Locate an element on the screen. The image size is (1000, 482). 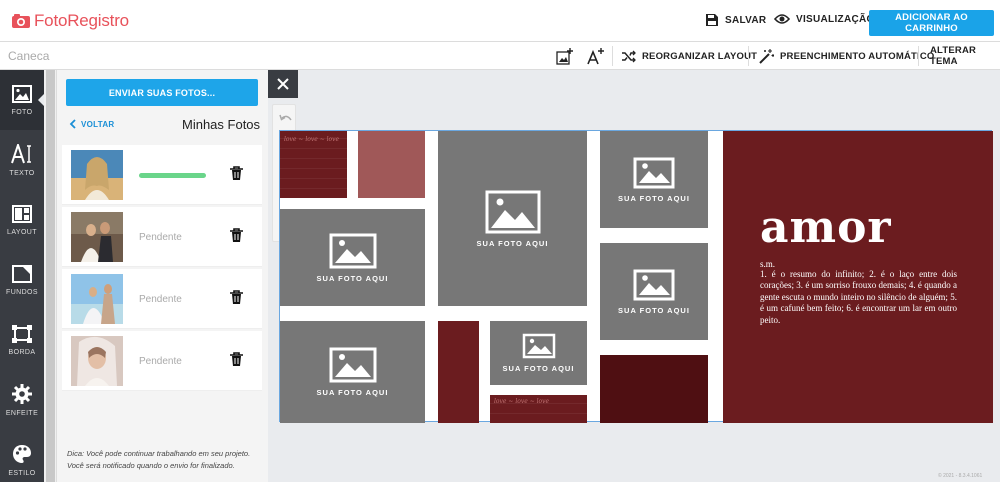
save-button: SALVAR is located at coordinates (735, 20).